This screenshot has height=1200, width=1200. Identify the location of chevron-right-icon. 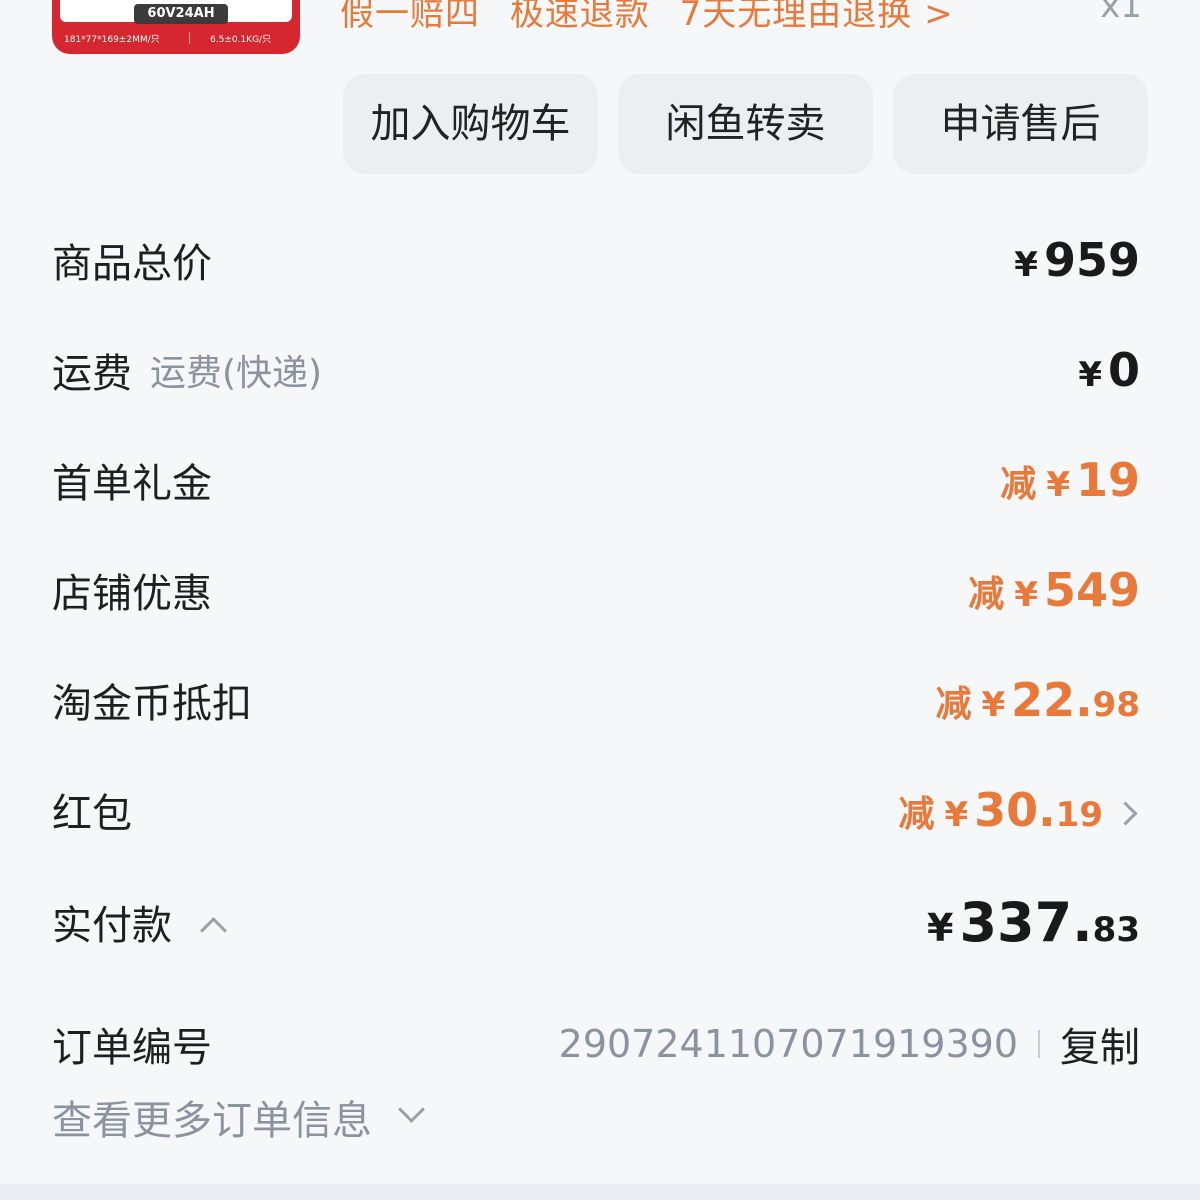
(1125, 813).